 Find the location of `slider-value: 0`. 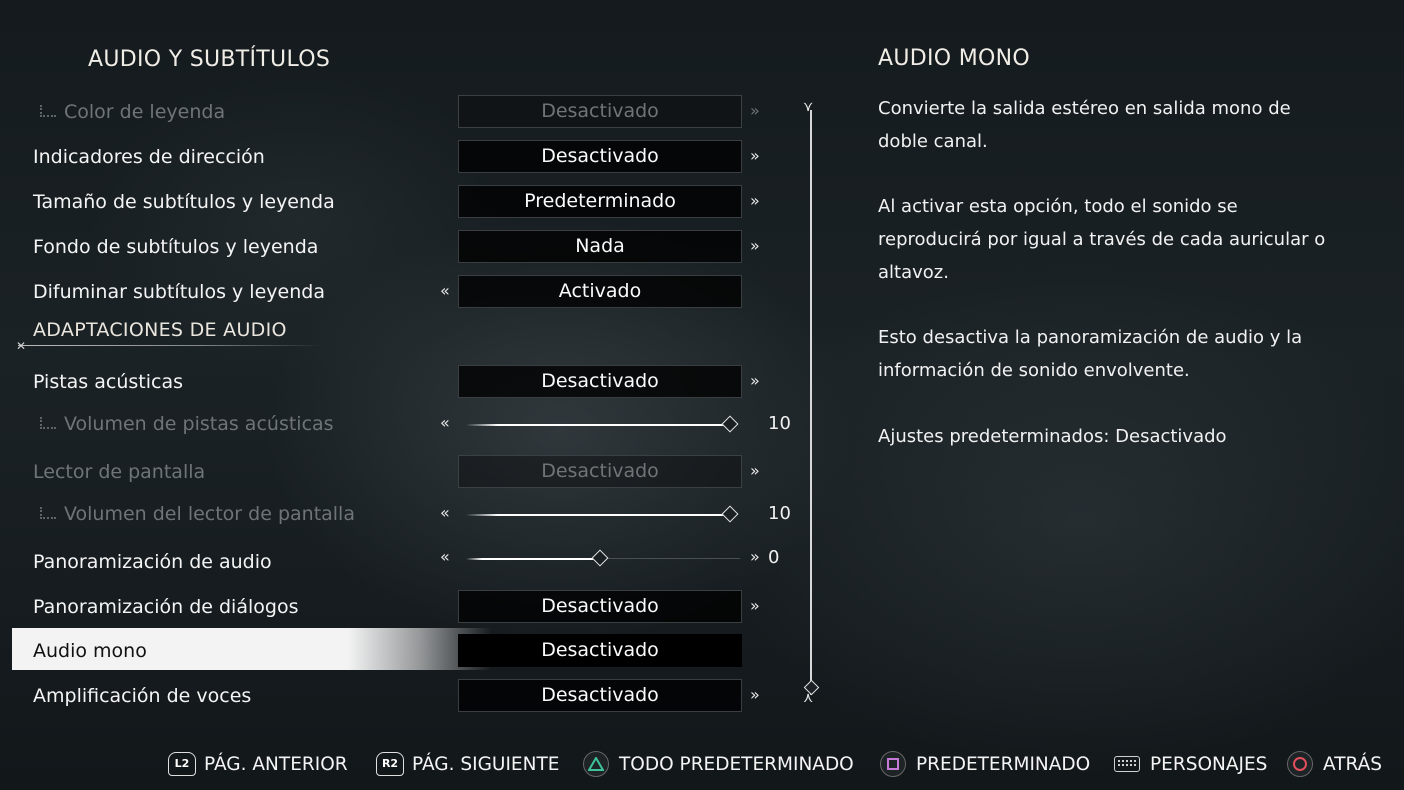

slider-value: 0 is located at coordinates (774, 557).